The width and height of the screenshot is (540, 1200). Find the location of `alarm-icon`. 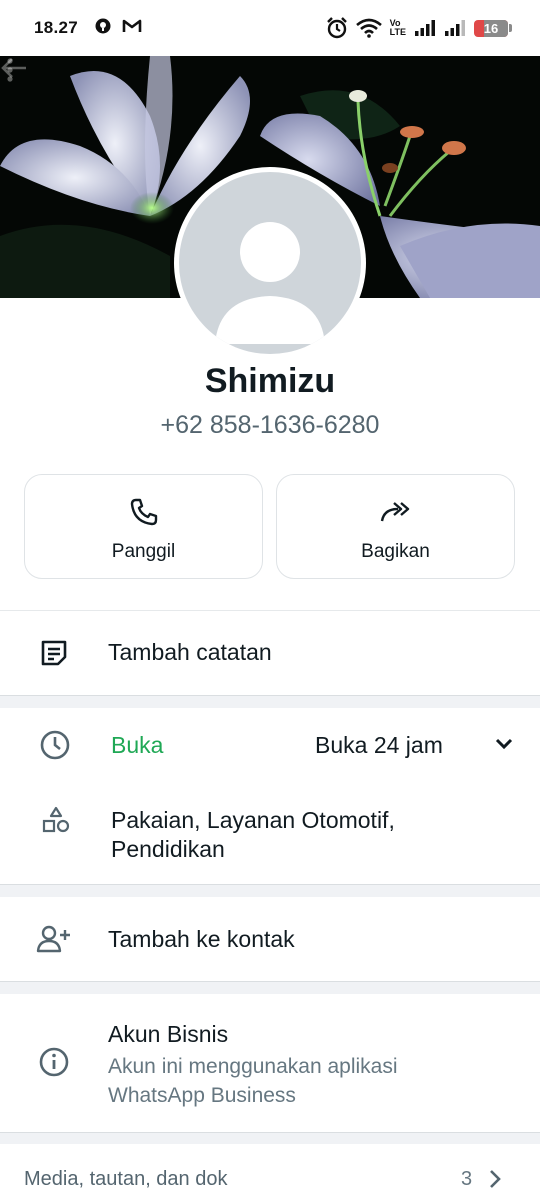

alarm-icon is located at coordinates (337, 28).